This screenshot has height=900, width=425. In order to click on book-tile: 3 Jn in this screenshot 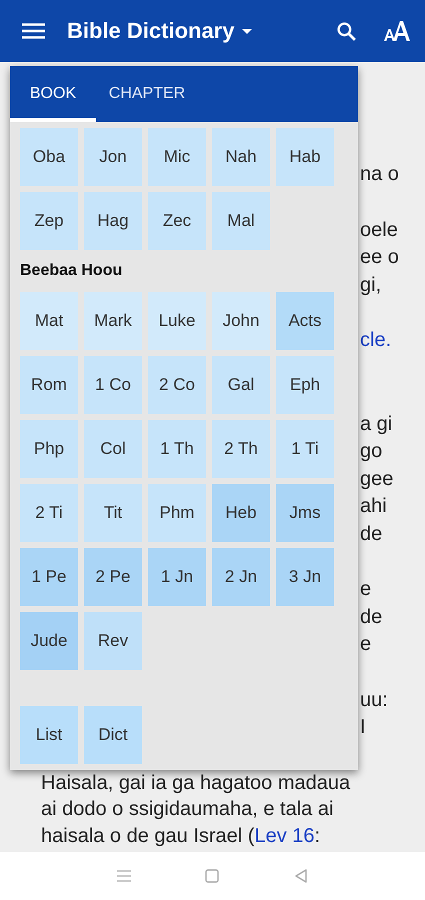, I will do `click(305, 577)`.